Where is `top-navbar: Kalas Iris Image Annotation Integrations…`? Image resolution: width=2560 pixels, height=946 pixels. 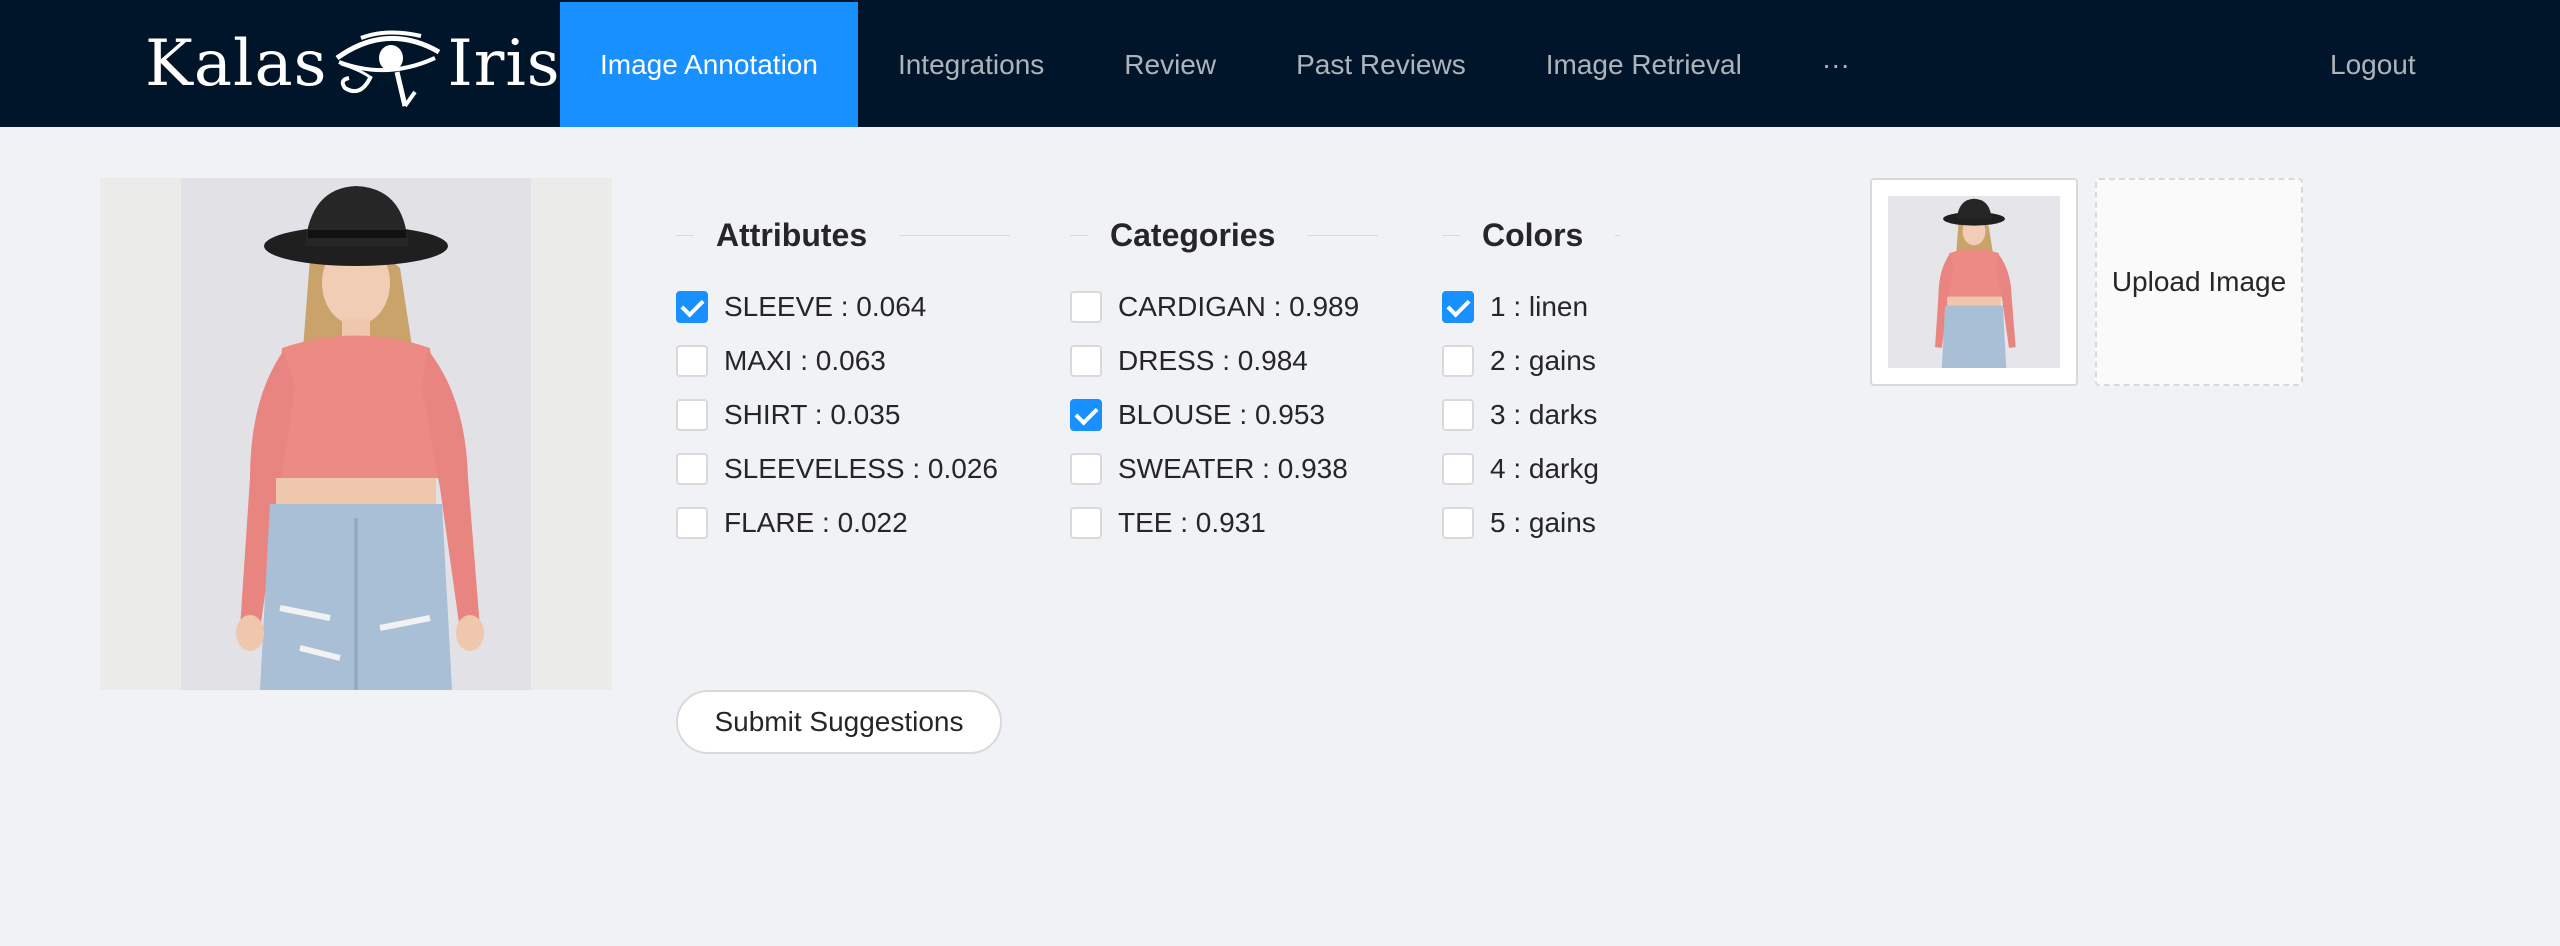
top-navbar: Kalas Iris Image Annotation Integrations… is located at coordinates (1280, 63).